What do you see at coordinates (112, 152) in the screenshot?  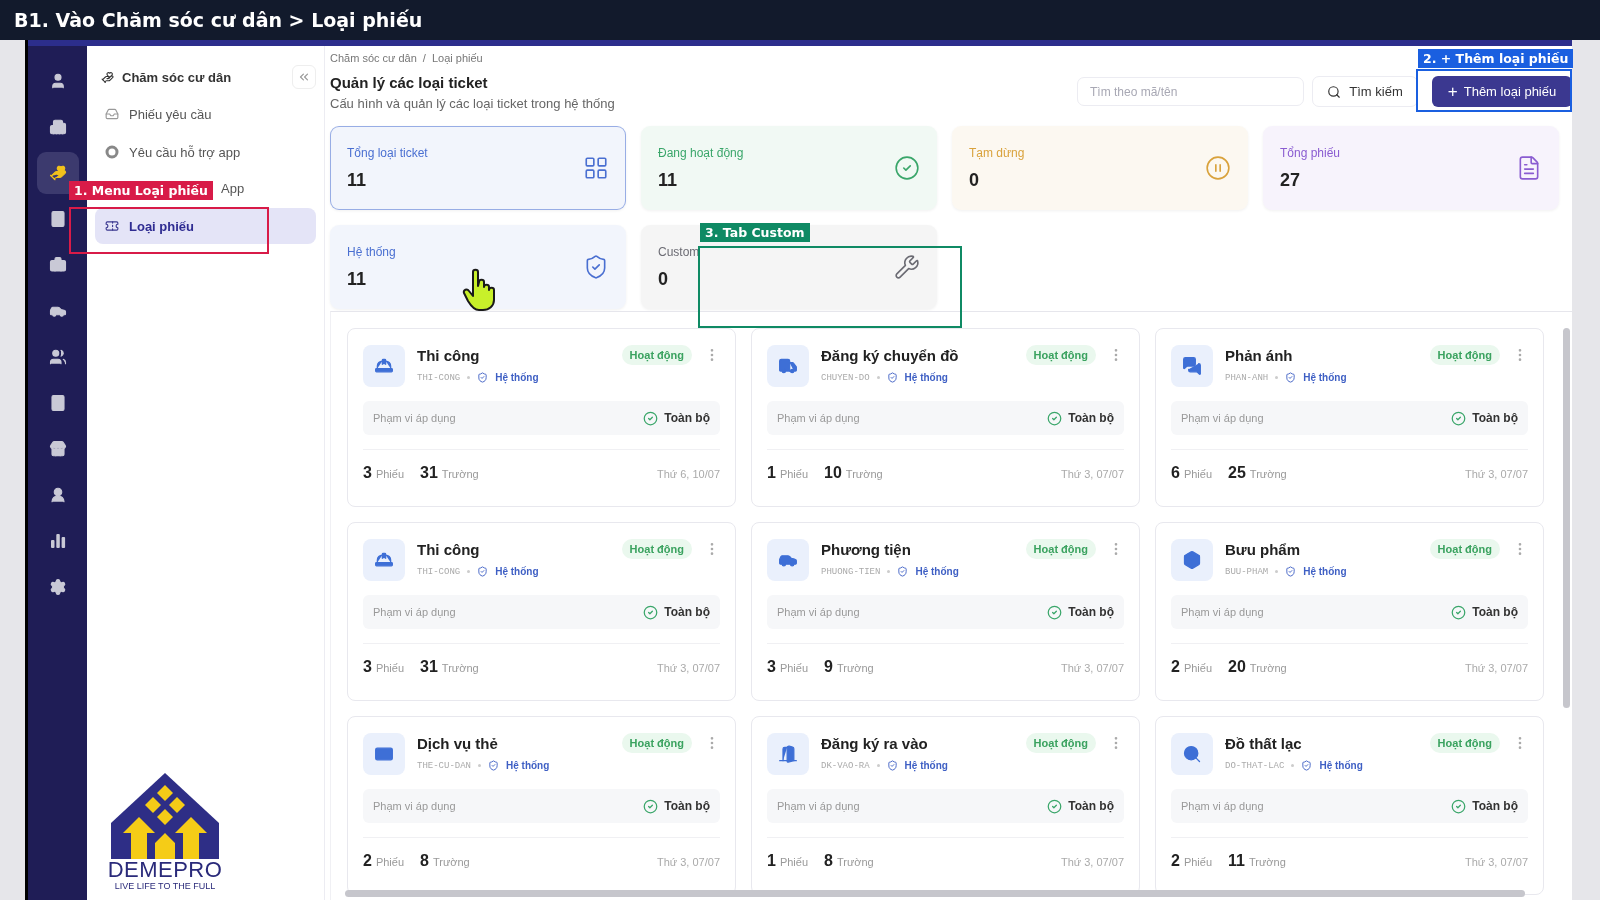 I see `circle-icon` at bounding box center [112, 152].